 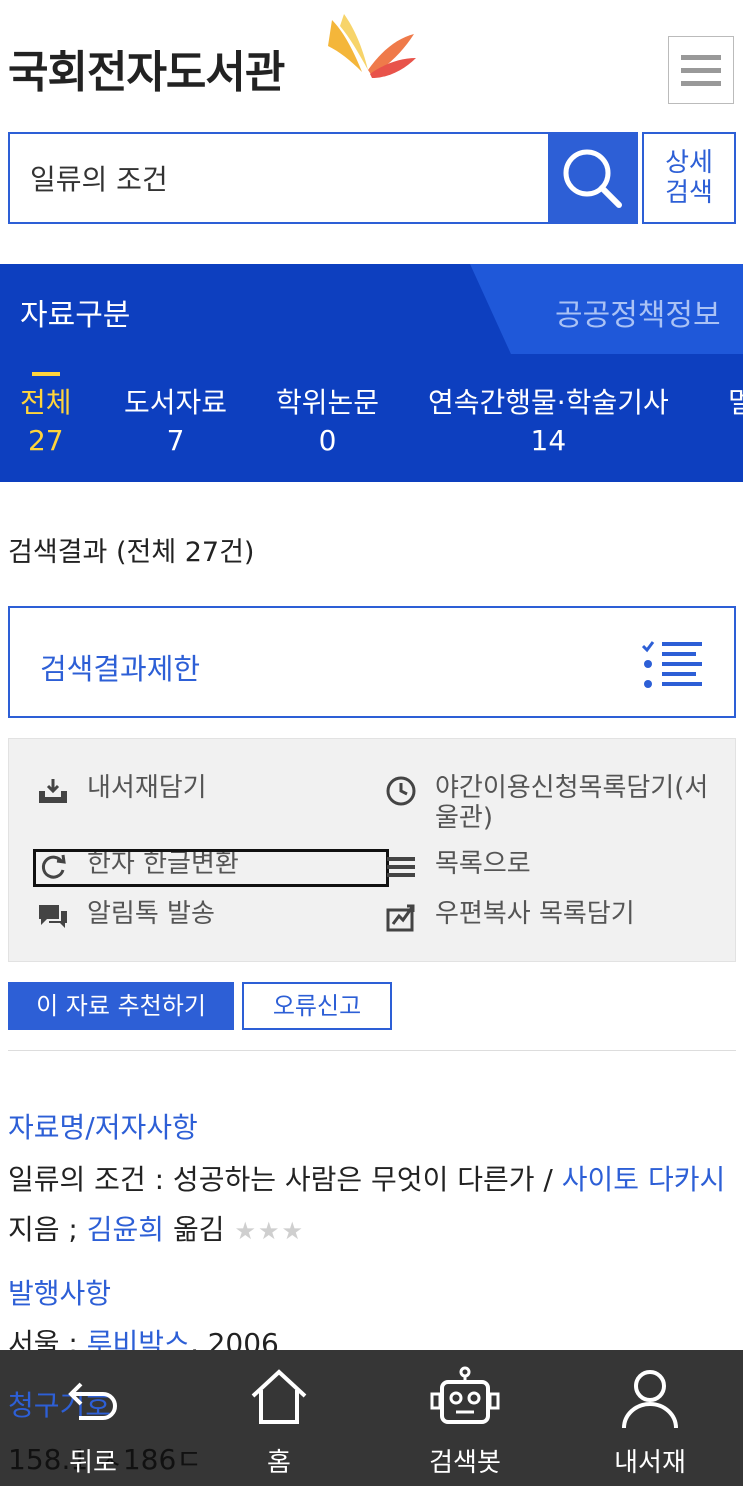 I want to click on result-limit-toggle: 검색결과제한, so click(x=372, y=662).